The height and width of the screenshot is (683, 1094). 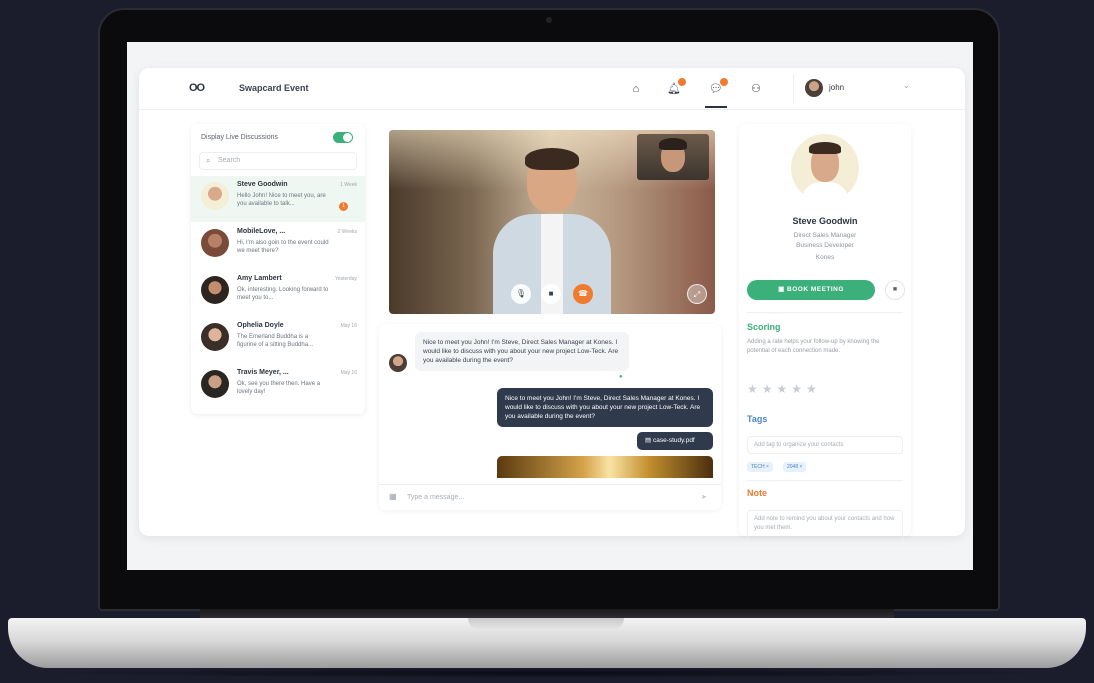 I want to click on self-view-hair, so click(x=673, y=144).